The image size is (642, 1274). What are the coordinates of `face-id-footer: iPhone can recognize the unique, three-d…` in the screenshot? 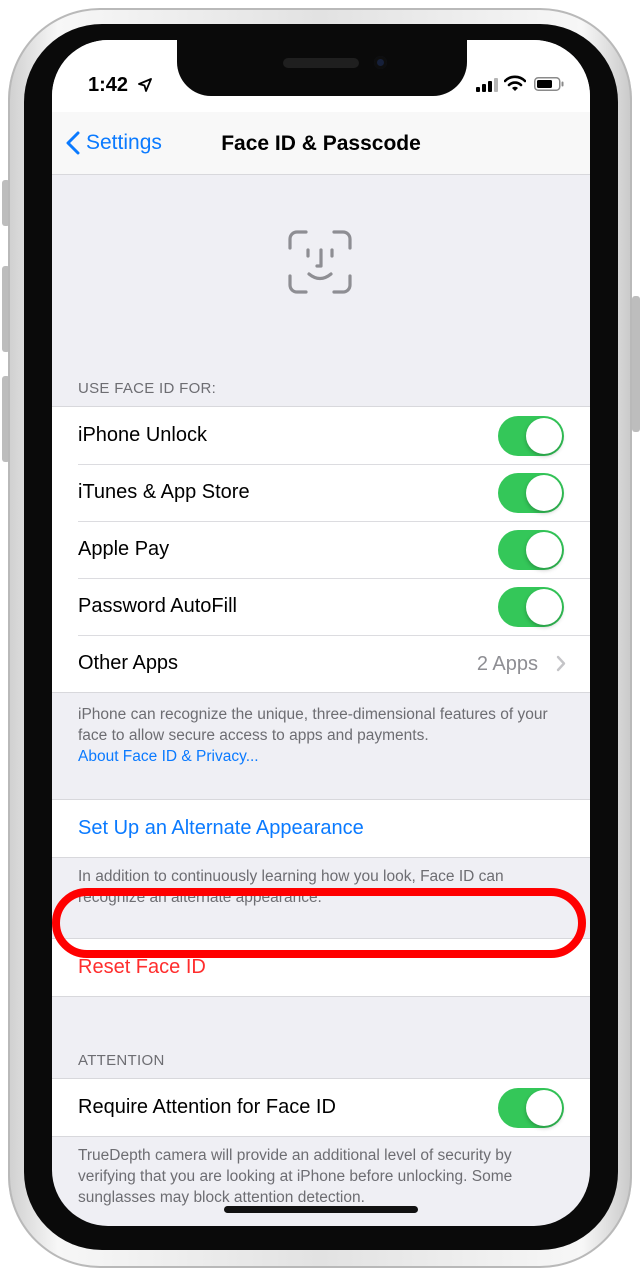 It's located at (323, 735).